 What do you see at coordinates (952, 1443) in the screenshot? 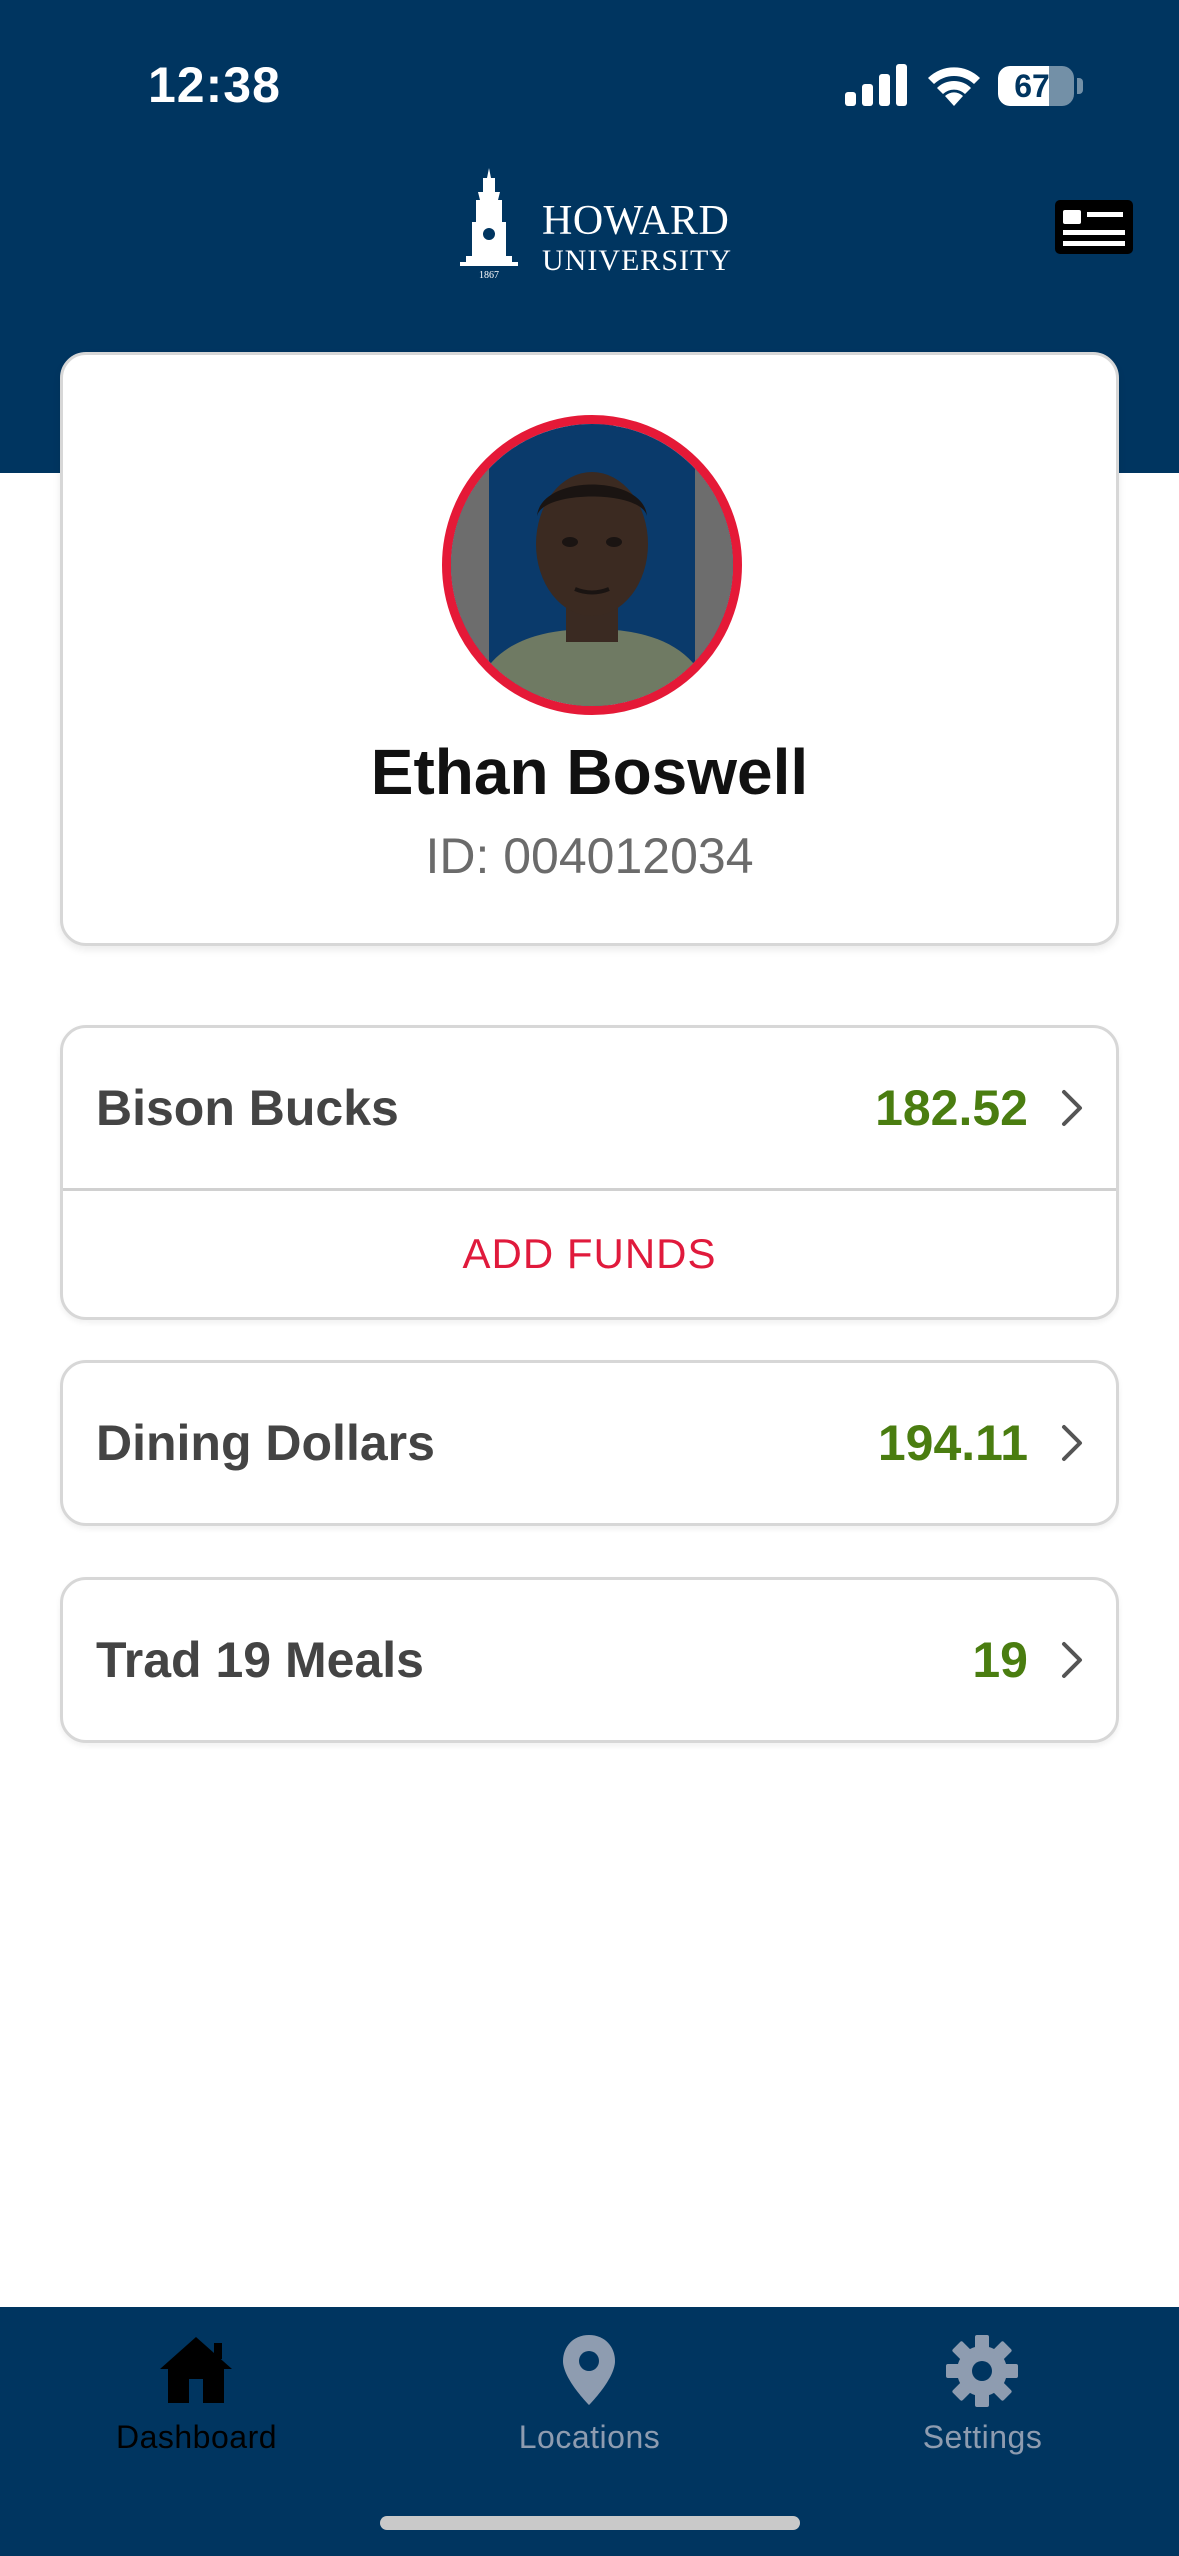
I see `dining-dollars-value: 194.11` at bounding box center [952, 1443].